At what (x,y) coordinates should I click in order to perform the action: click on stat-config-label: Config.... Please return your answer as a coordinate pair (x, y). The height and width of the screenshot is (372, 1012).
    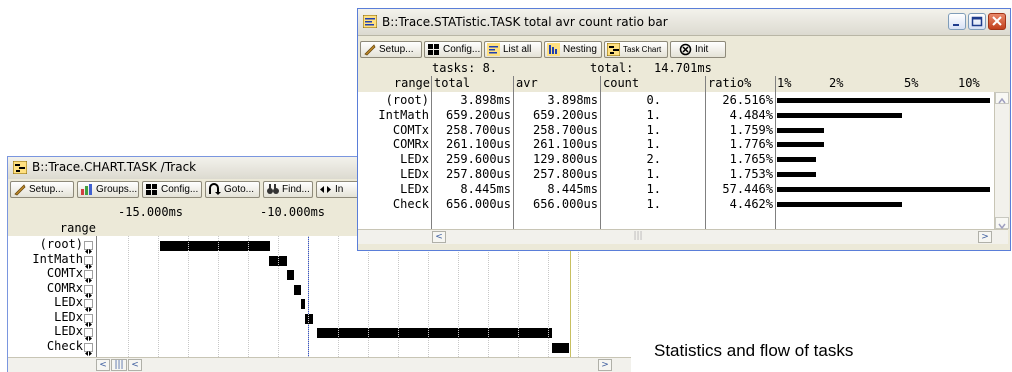
    Looking at the image, I should click on (462, 49).